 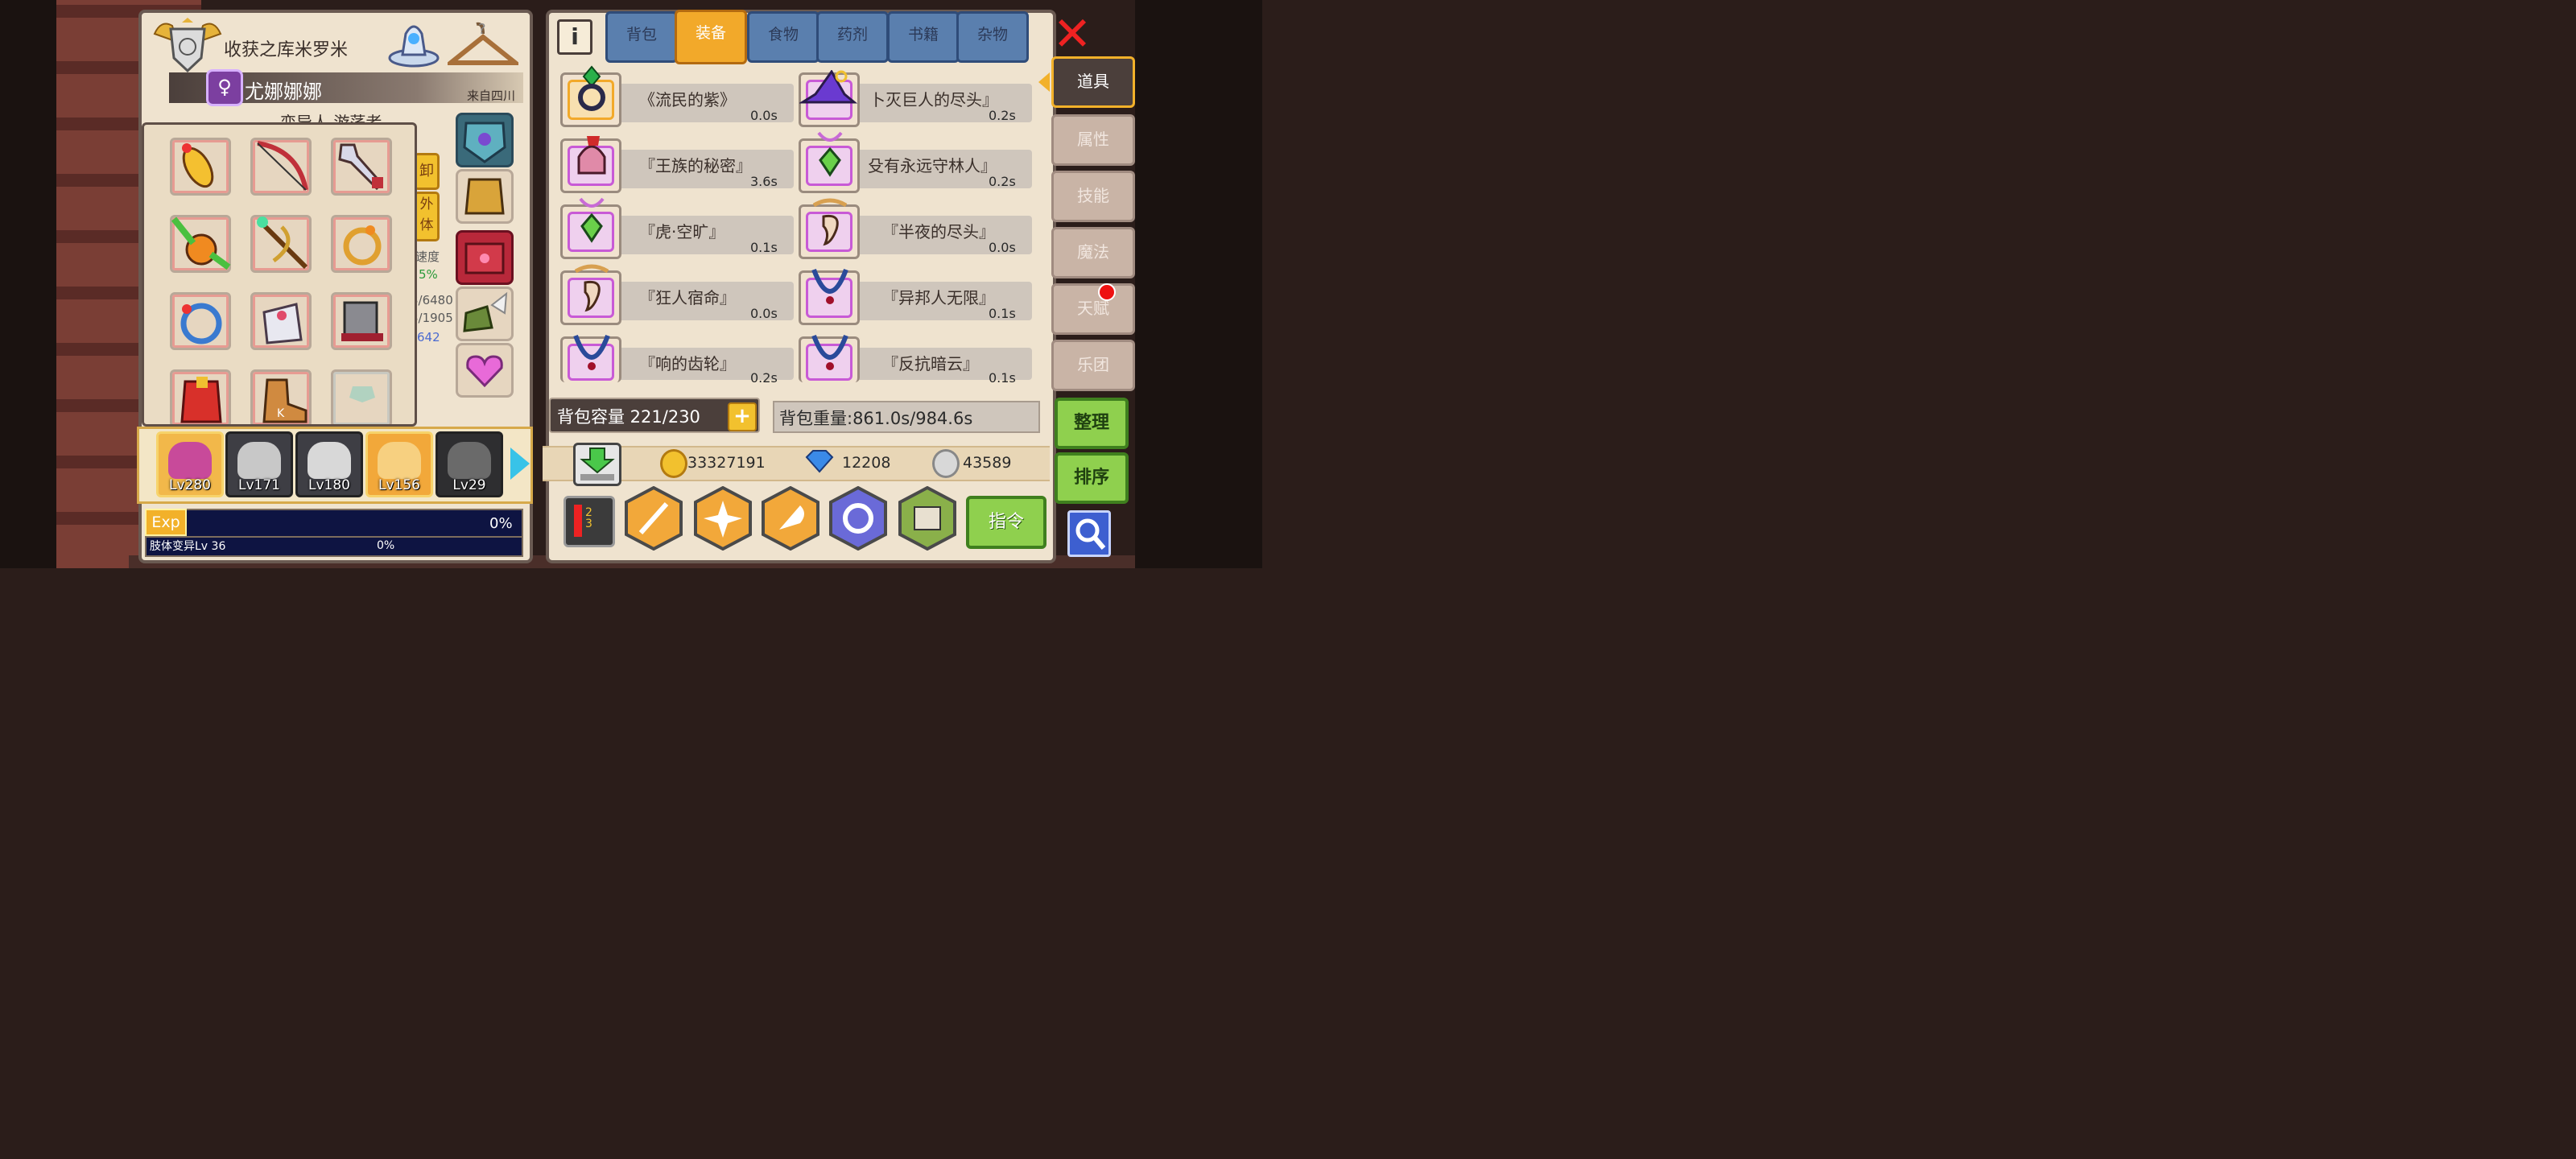 I want to click on search-icon, so click(x=1090, y=534).